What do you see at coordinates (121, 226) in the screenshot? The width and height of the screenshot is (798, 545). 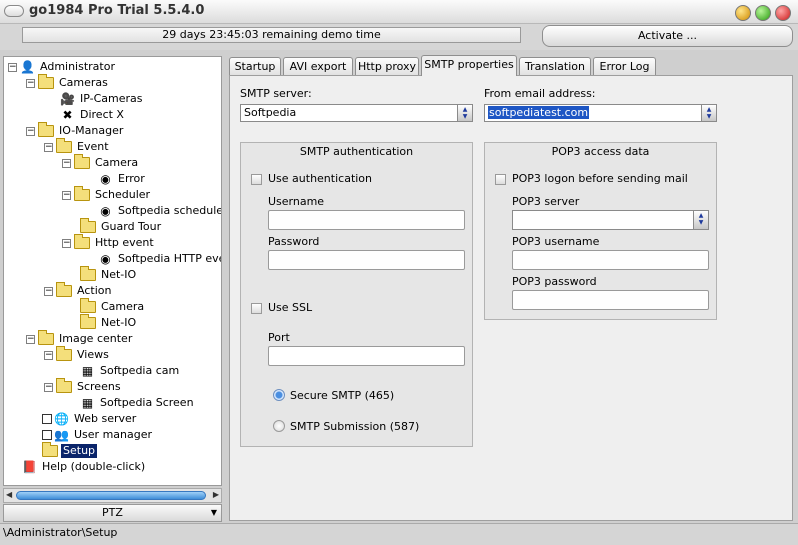 I see `tree-item-guard-tour: Guard Tour` at bounding box center [121, 226].